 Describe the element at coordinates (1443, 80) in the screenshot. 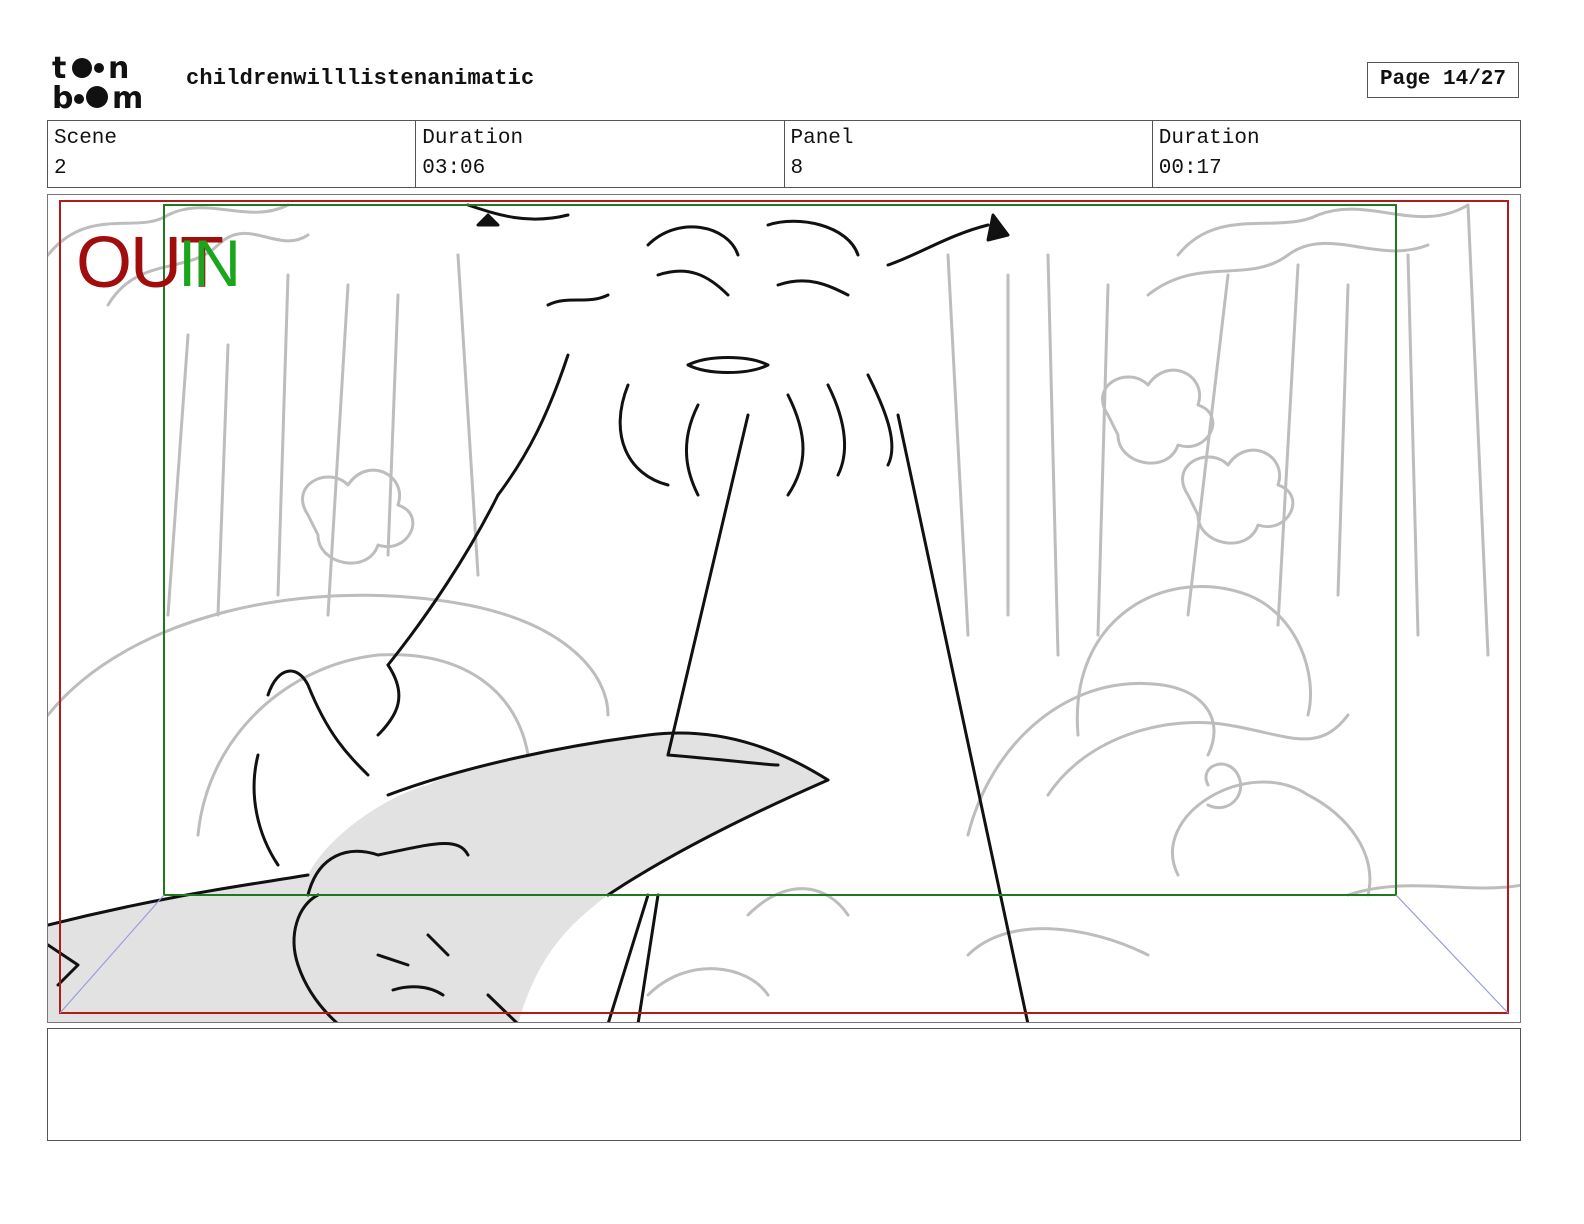

I see `page-indicator: Page 14/27` at that location.